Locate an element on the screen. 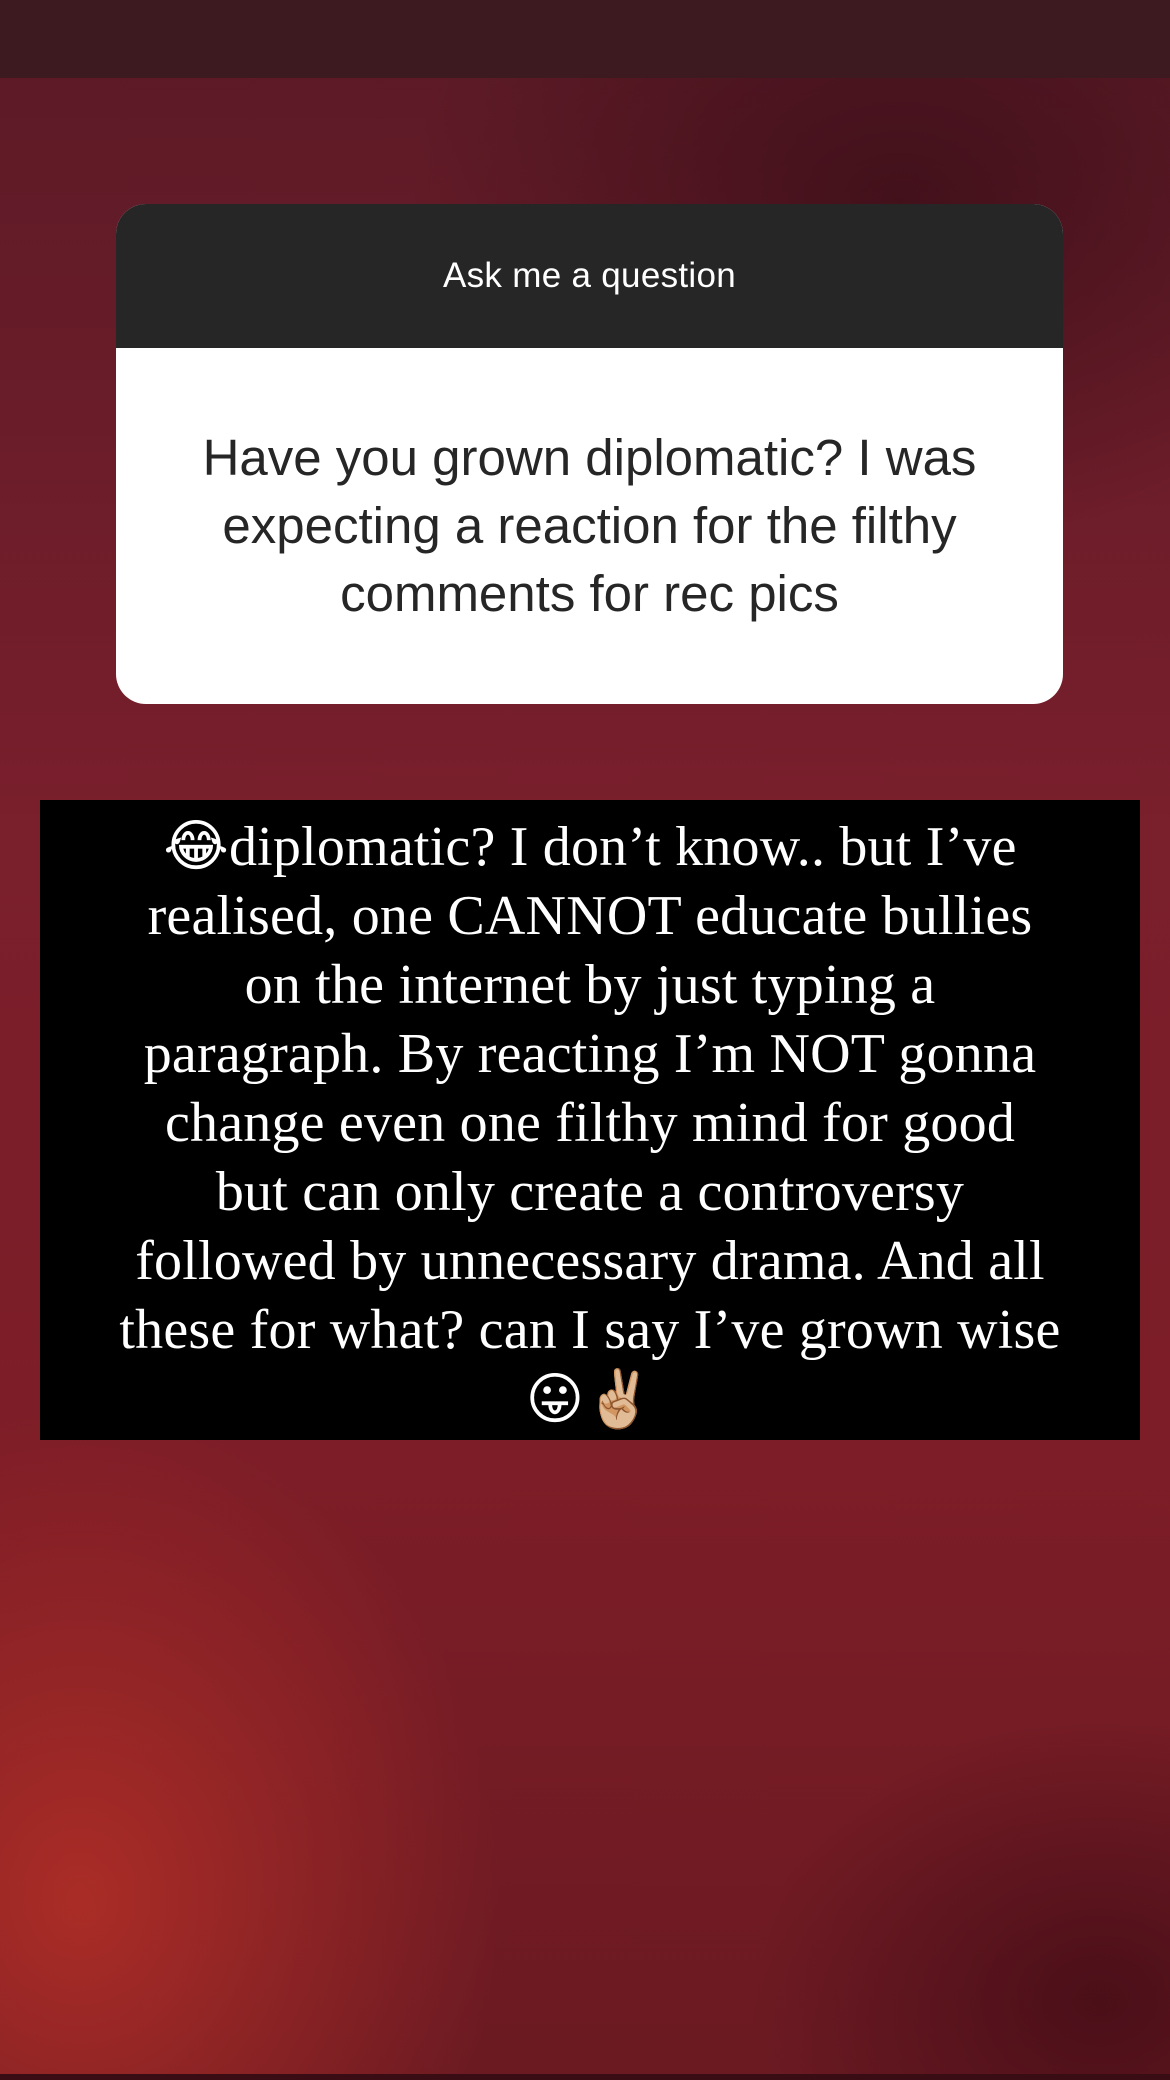 The width and height of the screenshot is (1170, 2080). question-sticker-title: Ask me a question is located at coordinates (589, 275).